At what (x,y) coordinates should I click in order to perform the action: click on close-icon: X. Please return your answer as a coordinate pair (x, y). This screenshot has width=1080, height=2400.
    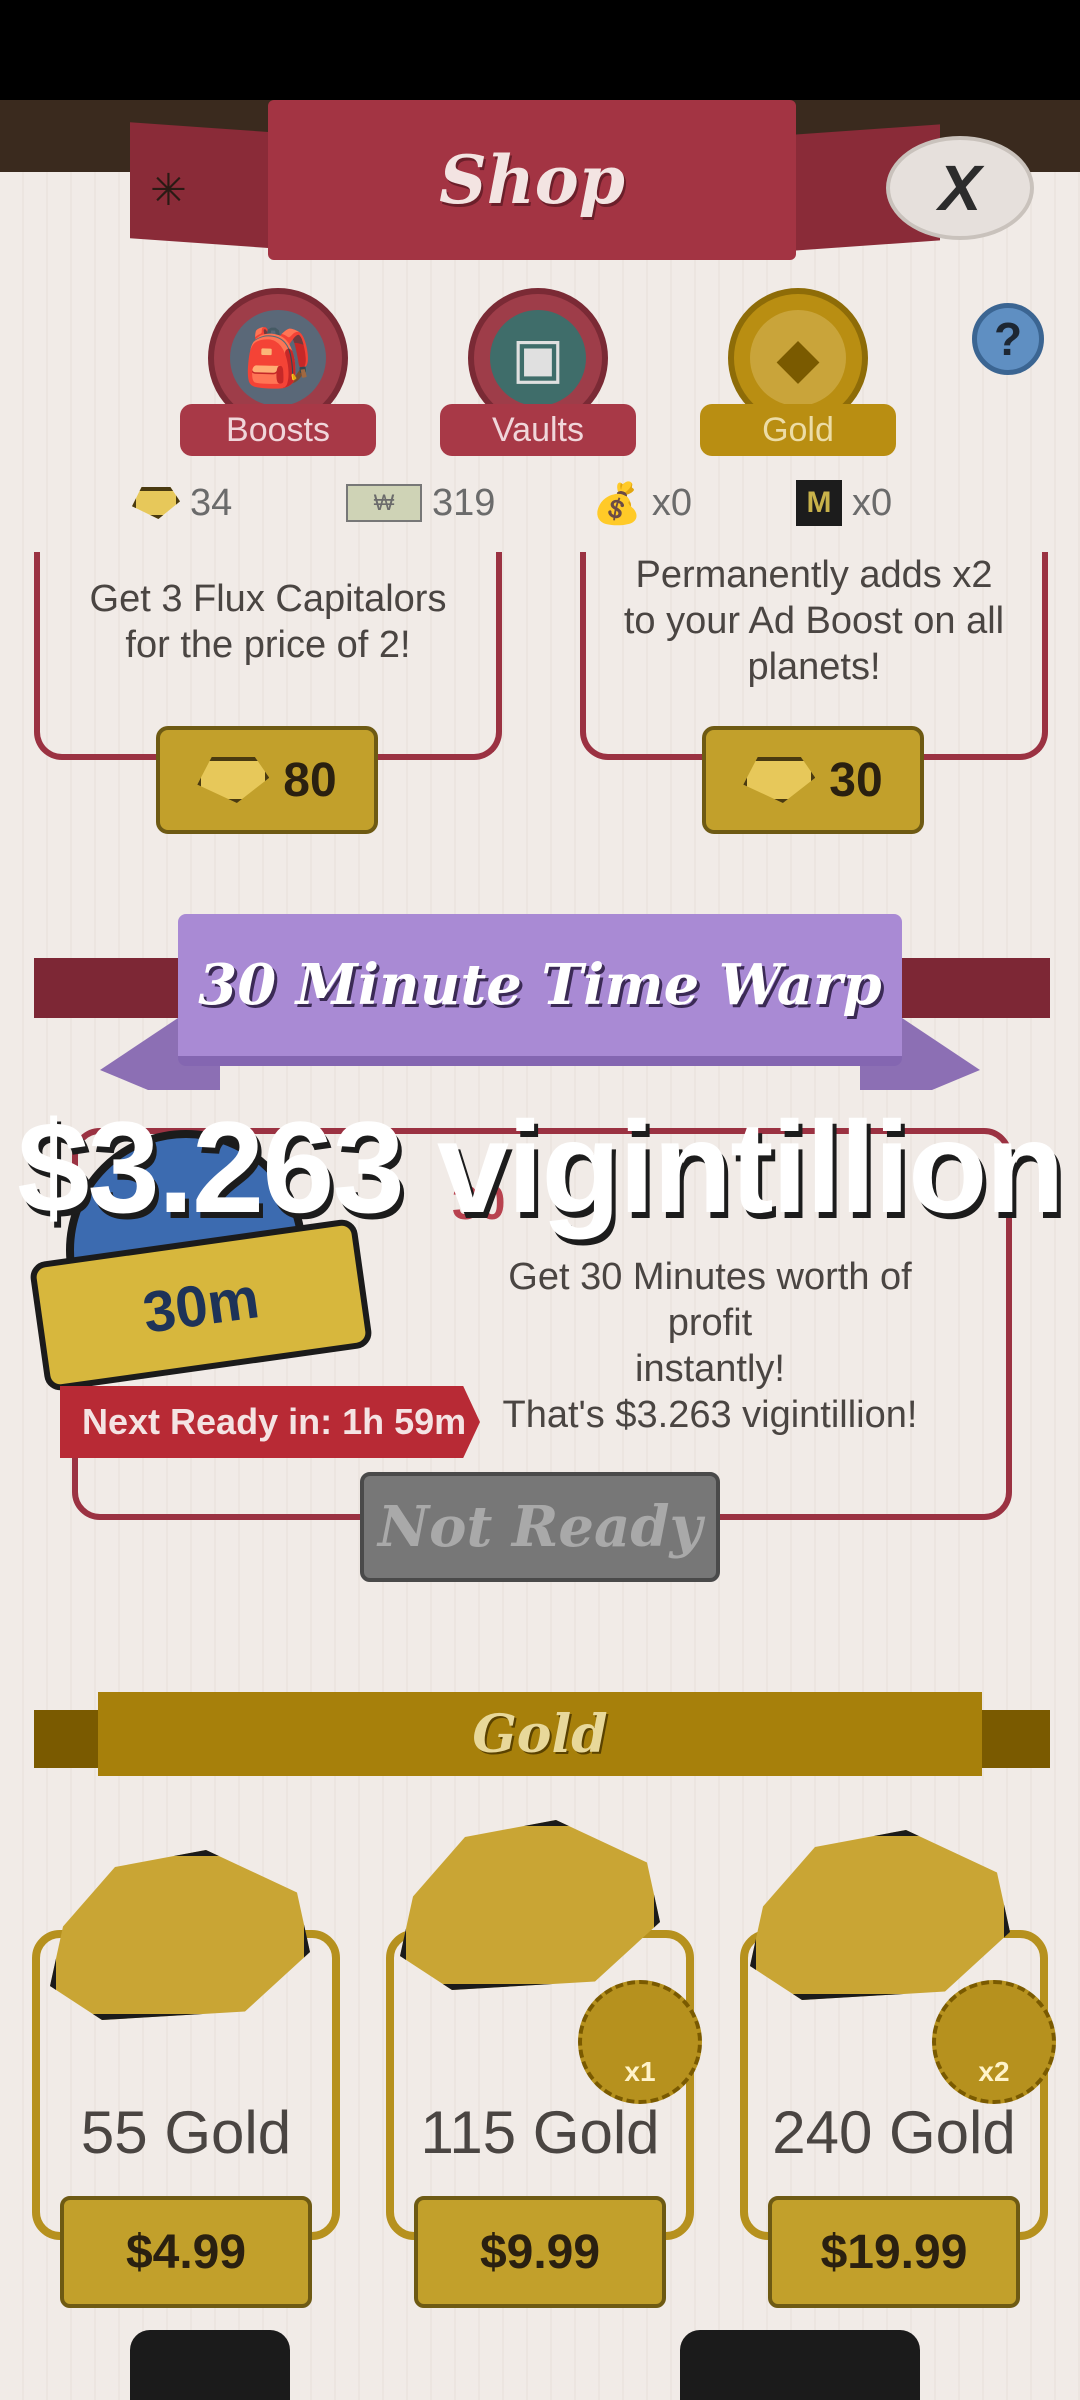
    Looking at the image, I should click on (960, 188).